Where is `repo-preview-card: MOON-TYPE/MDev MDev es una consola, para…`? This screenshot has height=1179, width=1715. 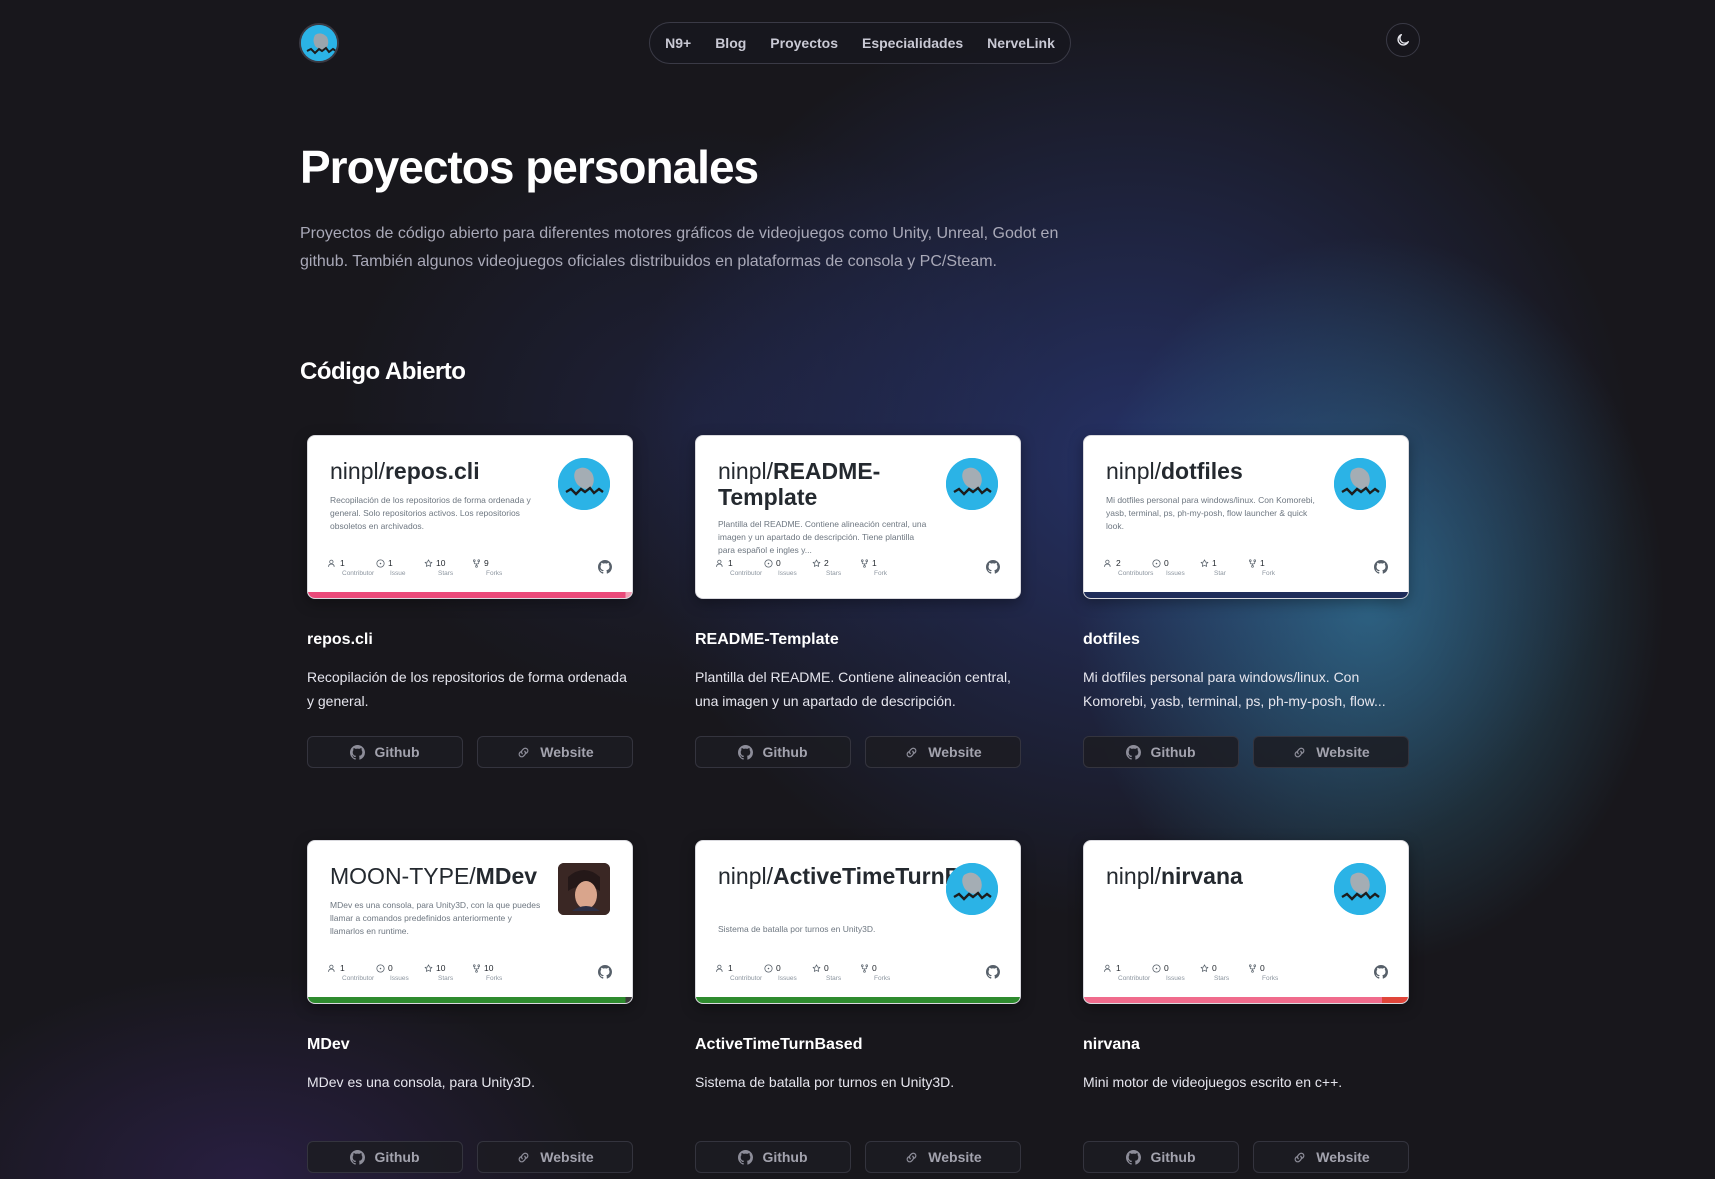 repo-preview-card: MOON-TYPE/MDev MDev es una consola, para… is located at coordinates (470, 922).